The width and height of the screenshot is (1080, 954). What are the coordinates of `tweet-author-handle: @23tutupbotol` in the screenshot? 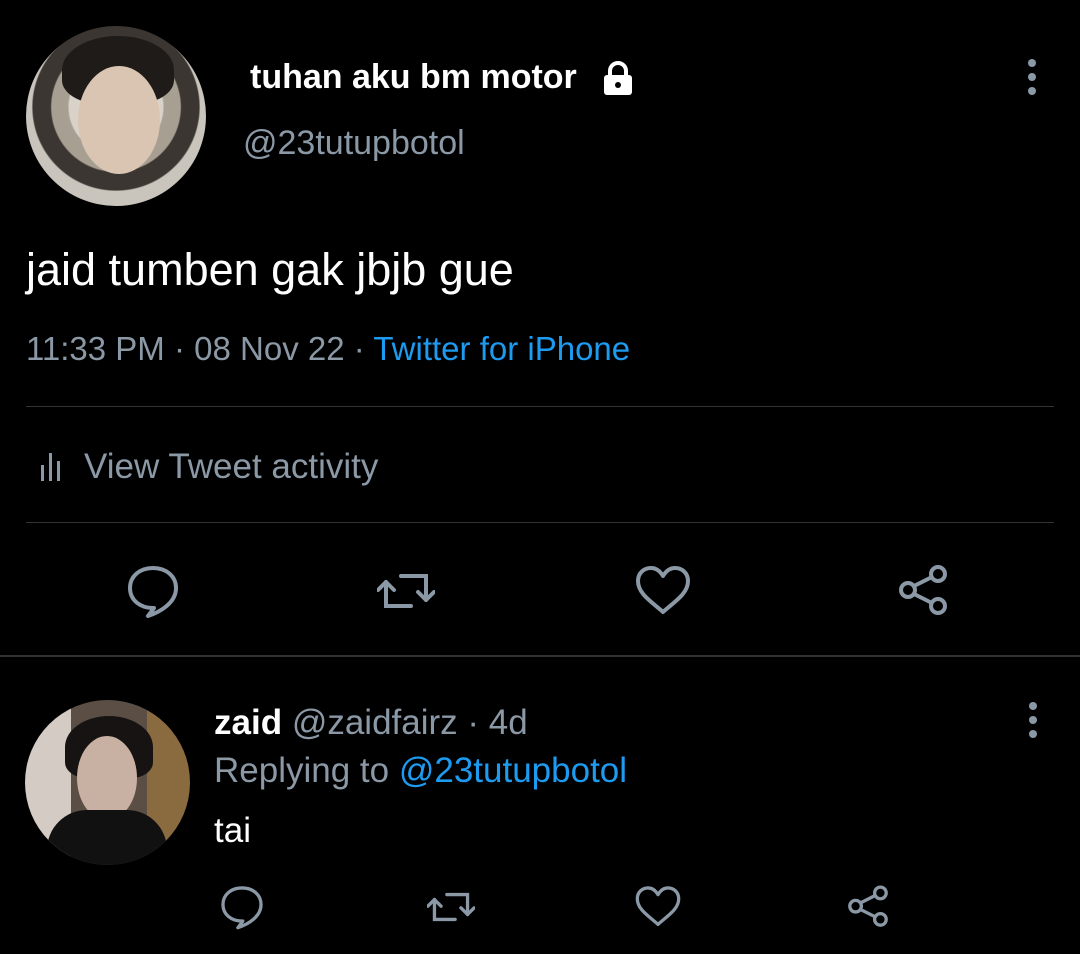 It's located at (354, 143).